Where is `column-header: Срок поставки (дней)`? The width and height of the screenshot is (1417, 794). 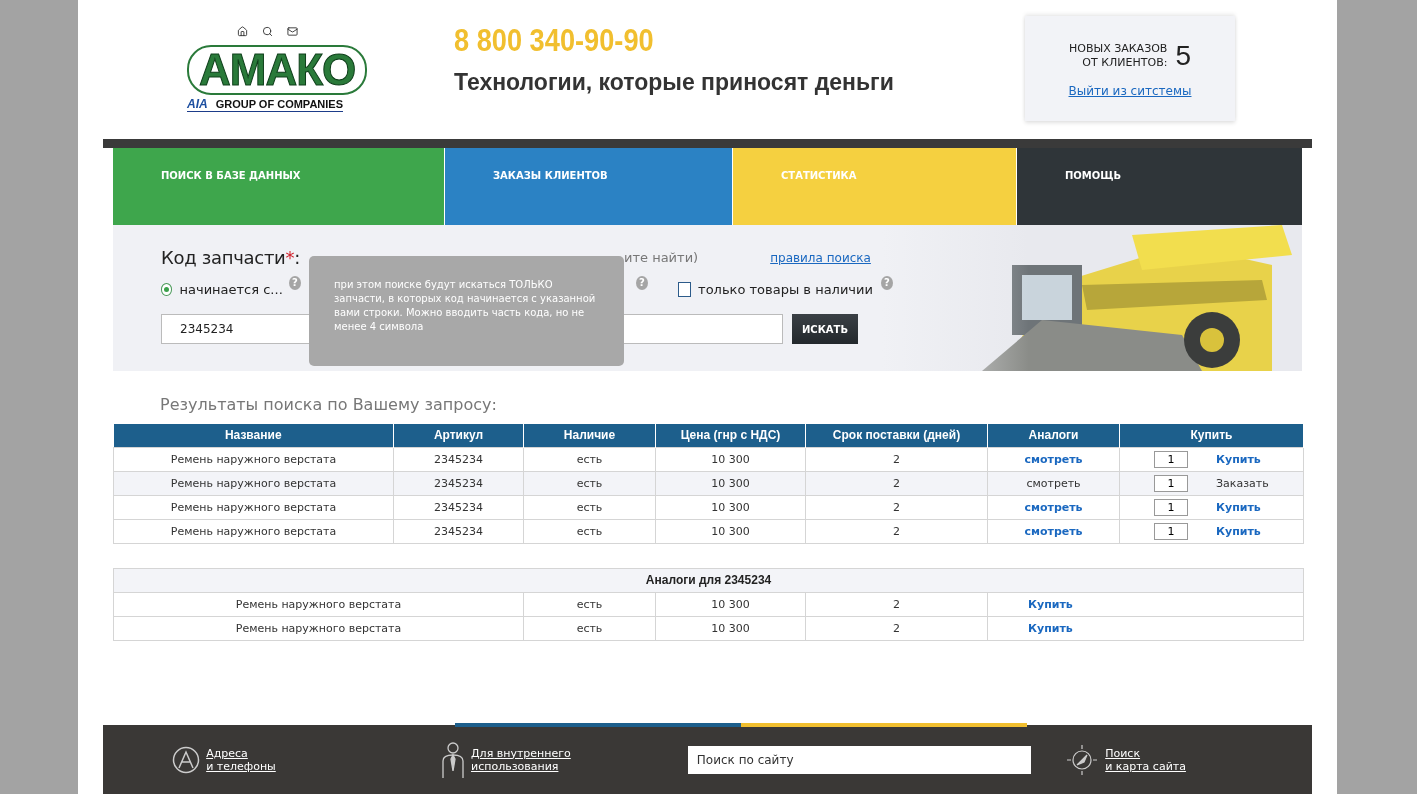
column-header: Срок поставки (дней) is located at coordinates (896, 435).